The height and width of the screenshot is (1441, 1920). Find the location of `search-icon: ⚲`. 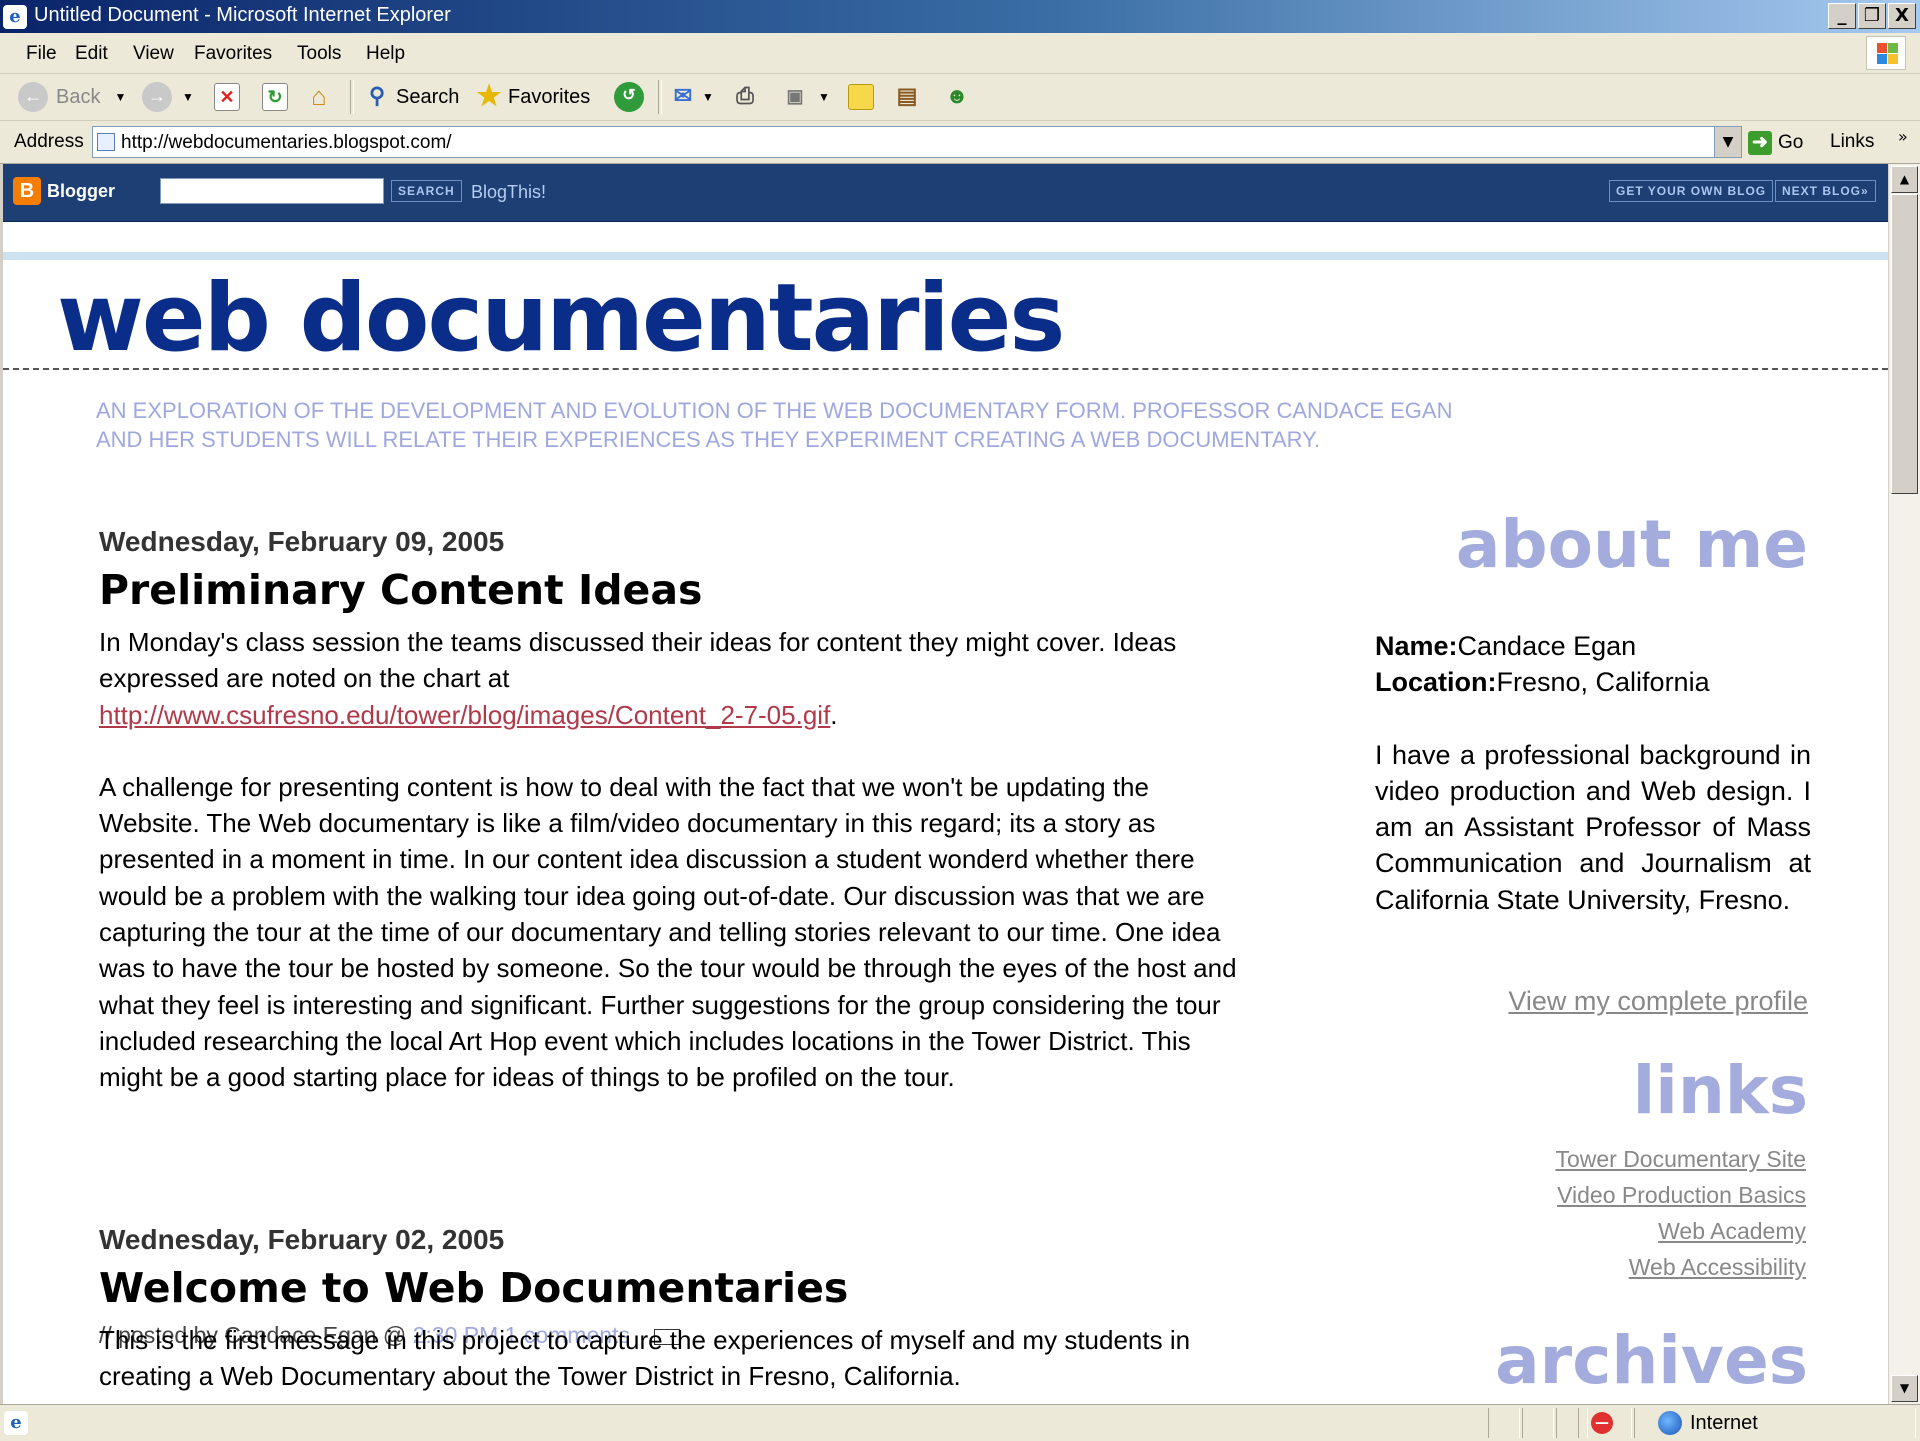

search-icon: ⚲ is located at coordinates (377, 95).